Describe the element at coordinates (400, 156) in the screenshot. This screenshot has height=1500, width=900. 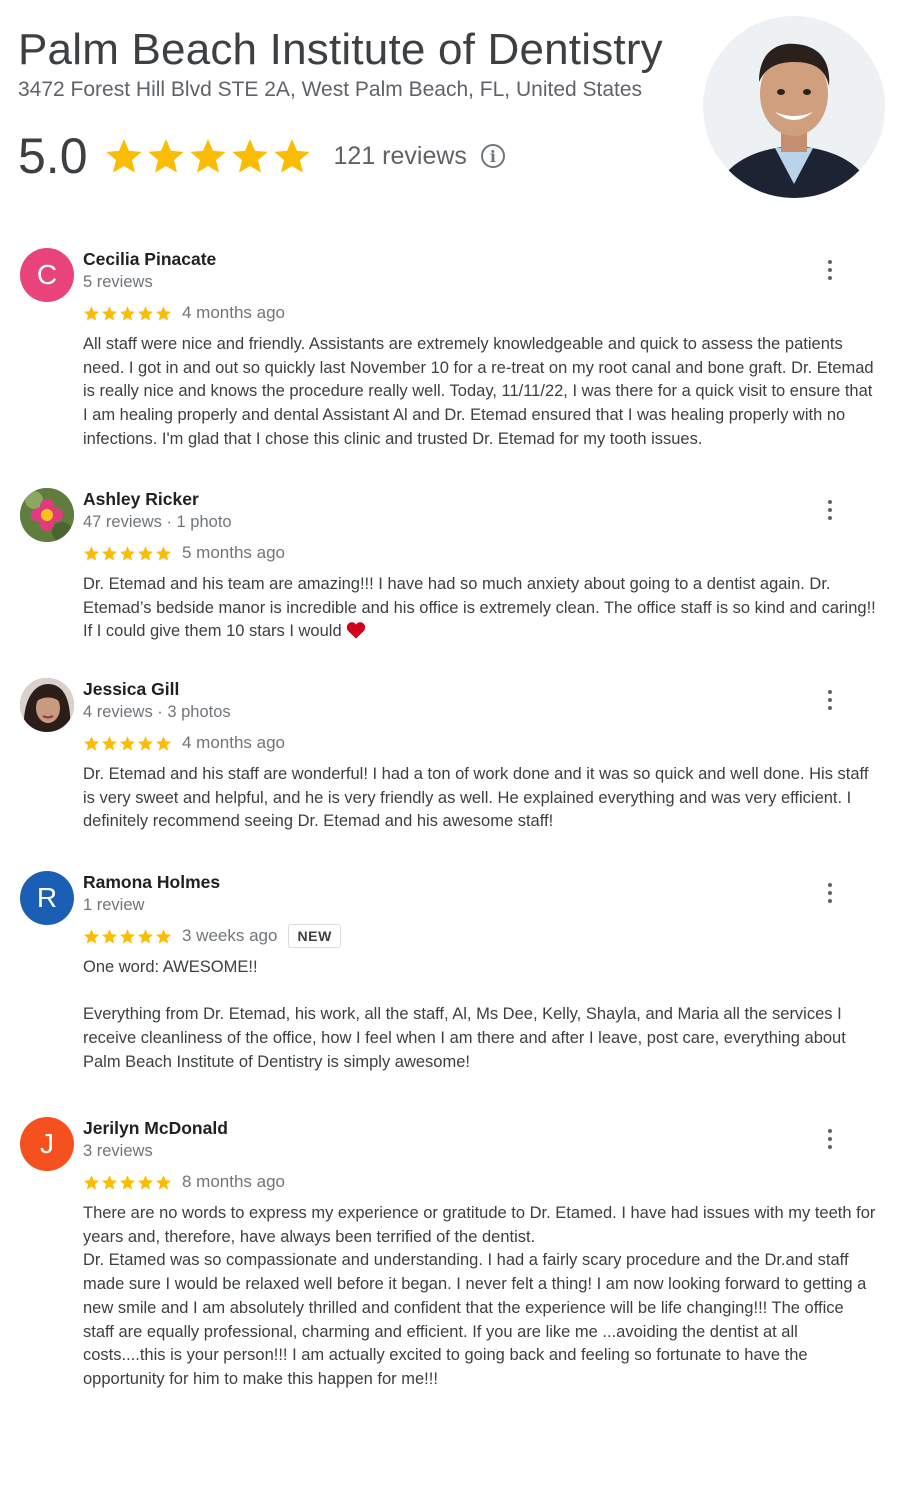
I see `review-count-link: 121 reviews` at that location.